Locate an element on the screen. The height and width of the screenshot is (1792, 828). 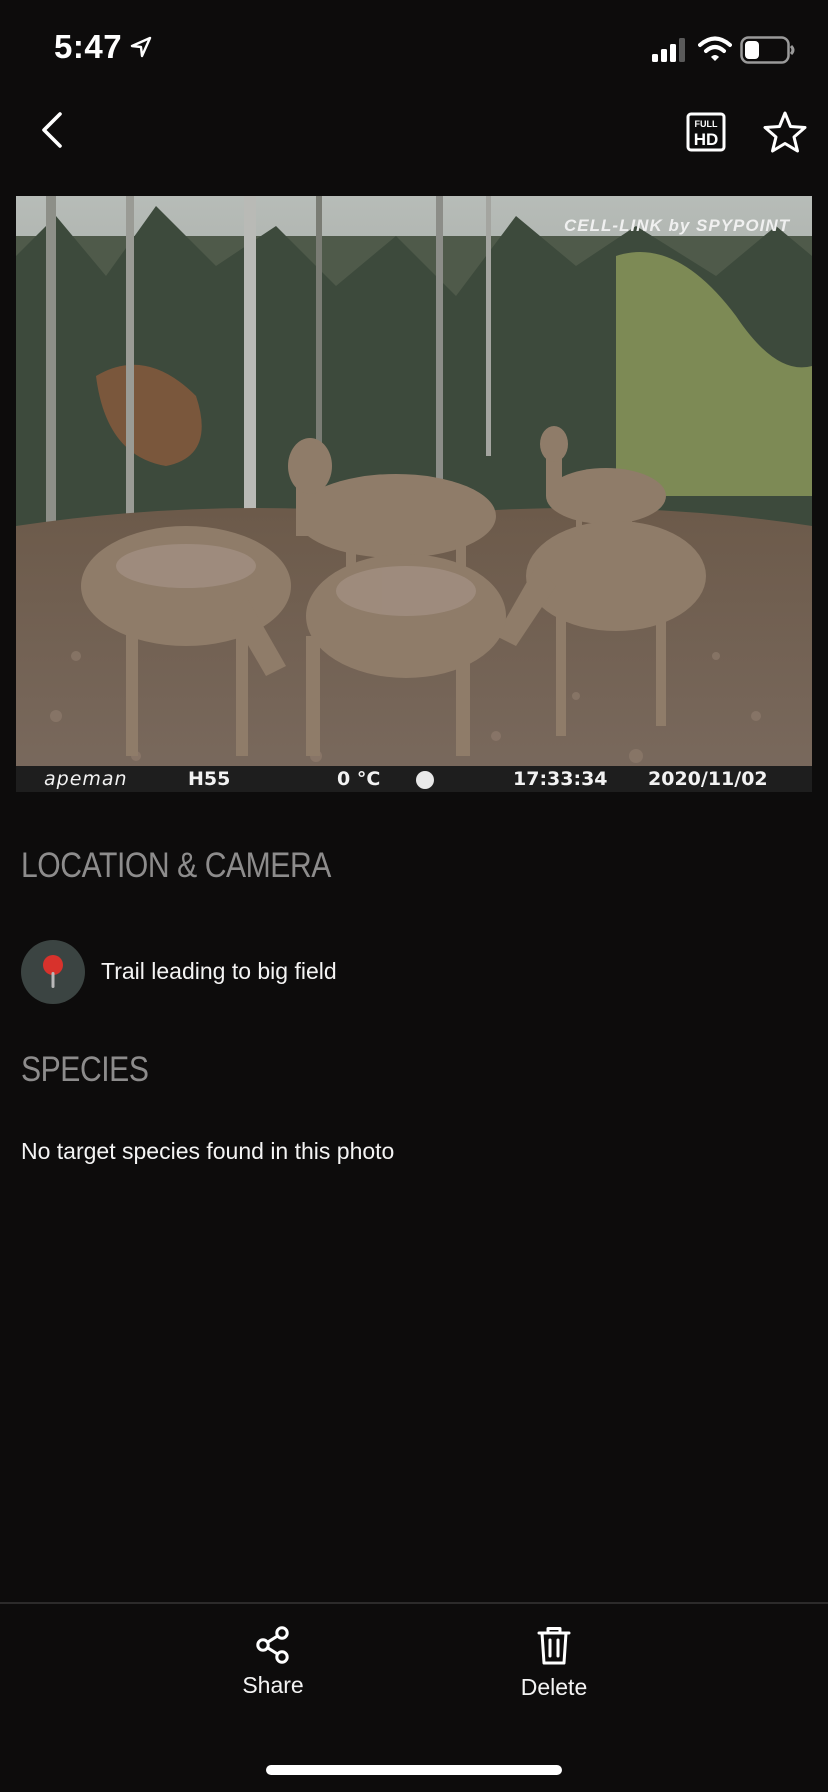
location-camera-heading: LOCATION & CAMERA is located at coordinates (176, 865).